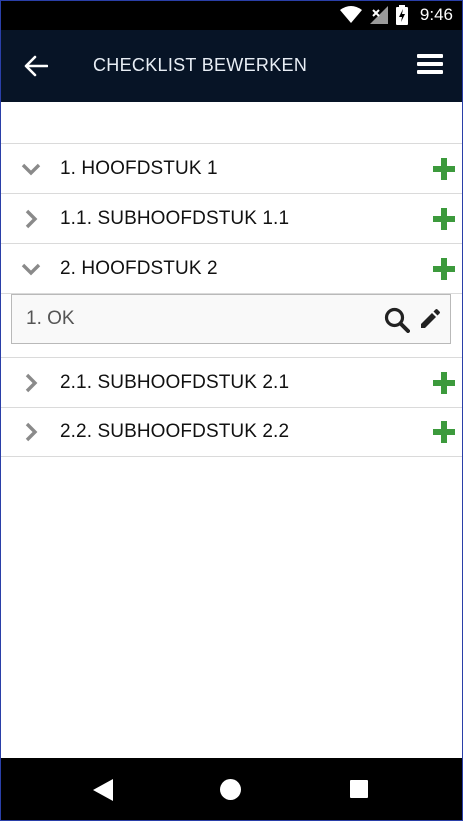 The width and height of the screenshot is (463, 821). I want to click on status-bar: 9:46, so click(231, 15).